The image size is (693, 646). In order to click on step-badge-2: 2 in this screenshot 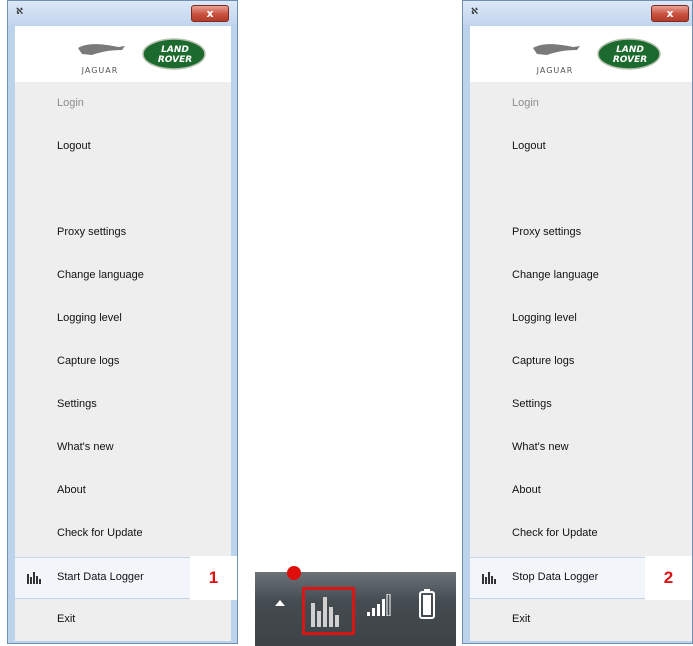, I will do `click(668, 578)`.